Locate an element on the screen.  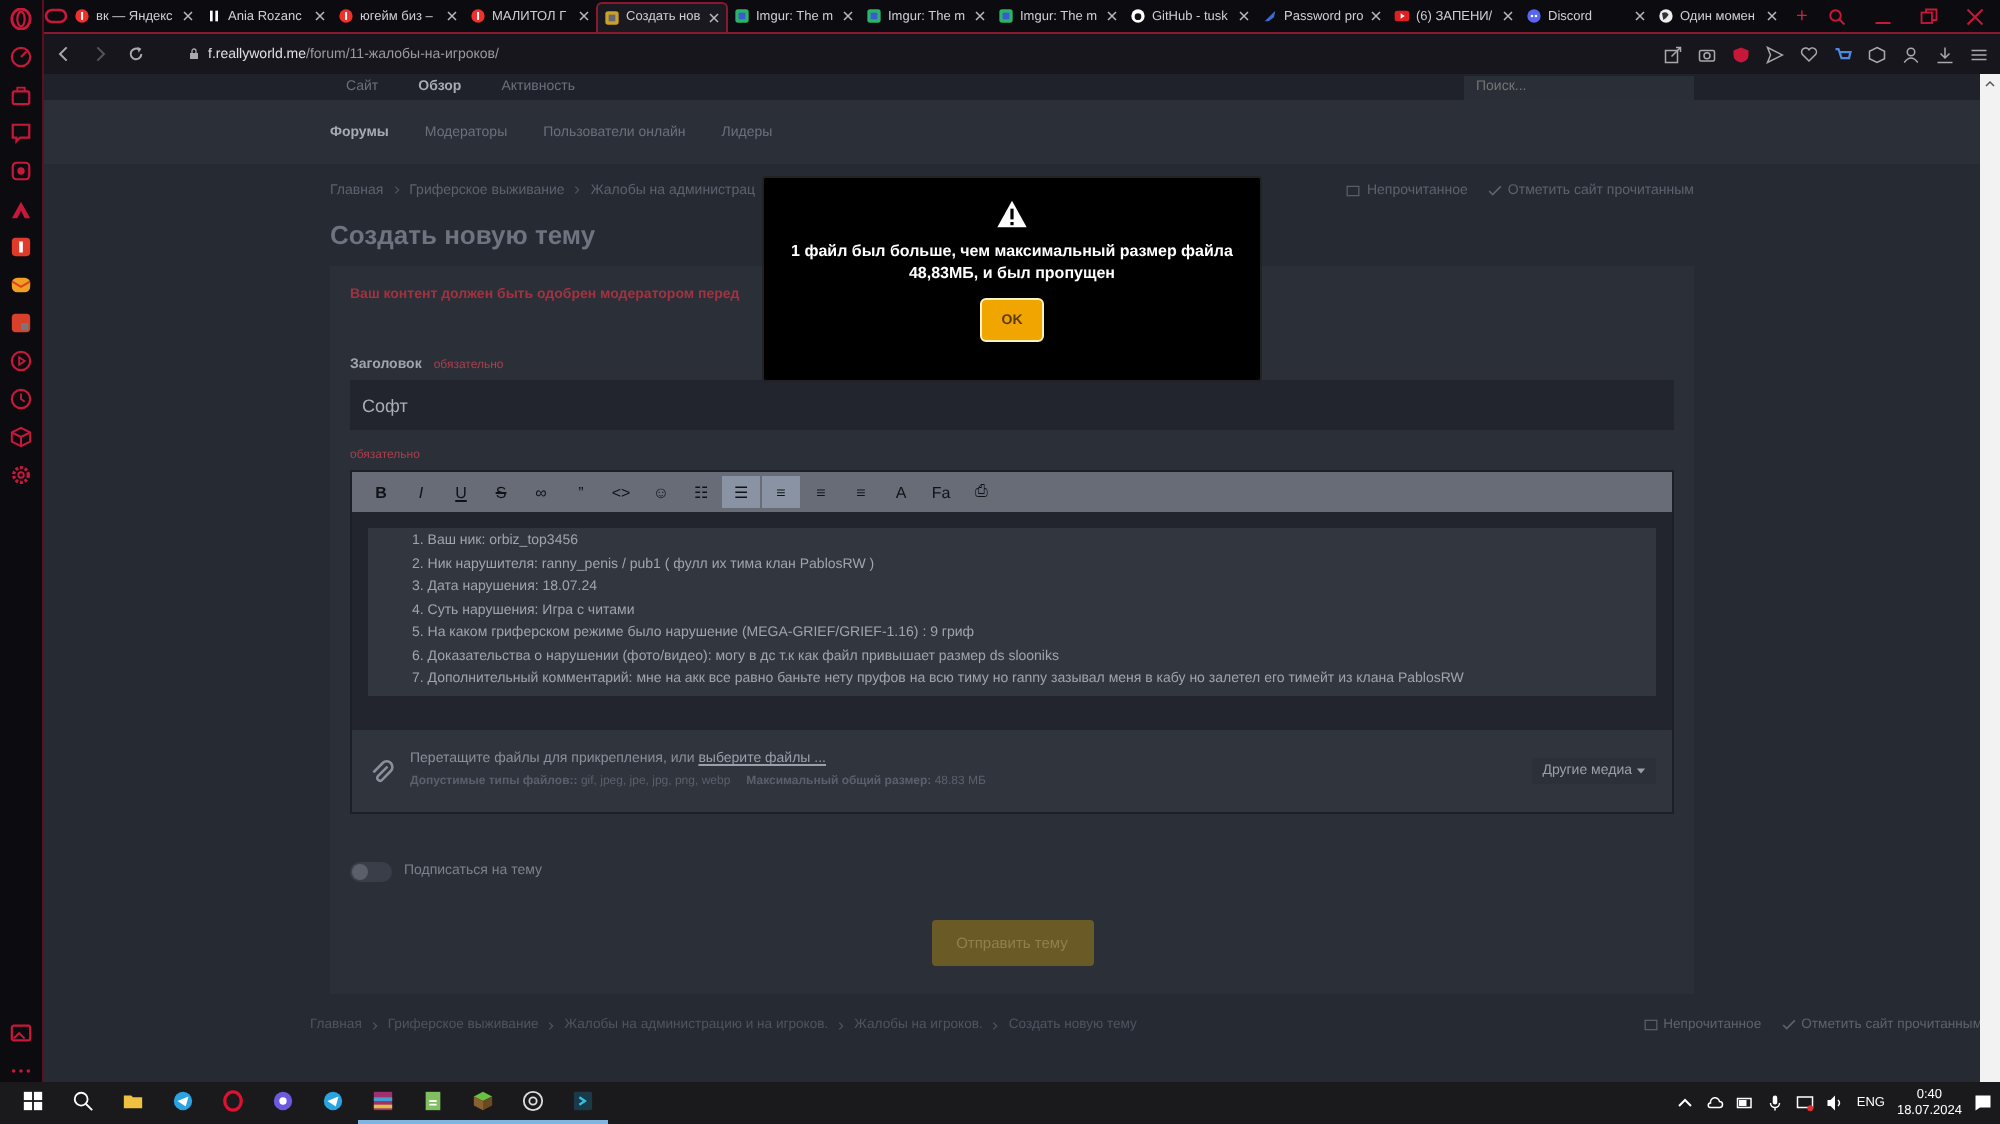
format-button: ” is located at coordinates (581, 492).